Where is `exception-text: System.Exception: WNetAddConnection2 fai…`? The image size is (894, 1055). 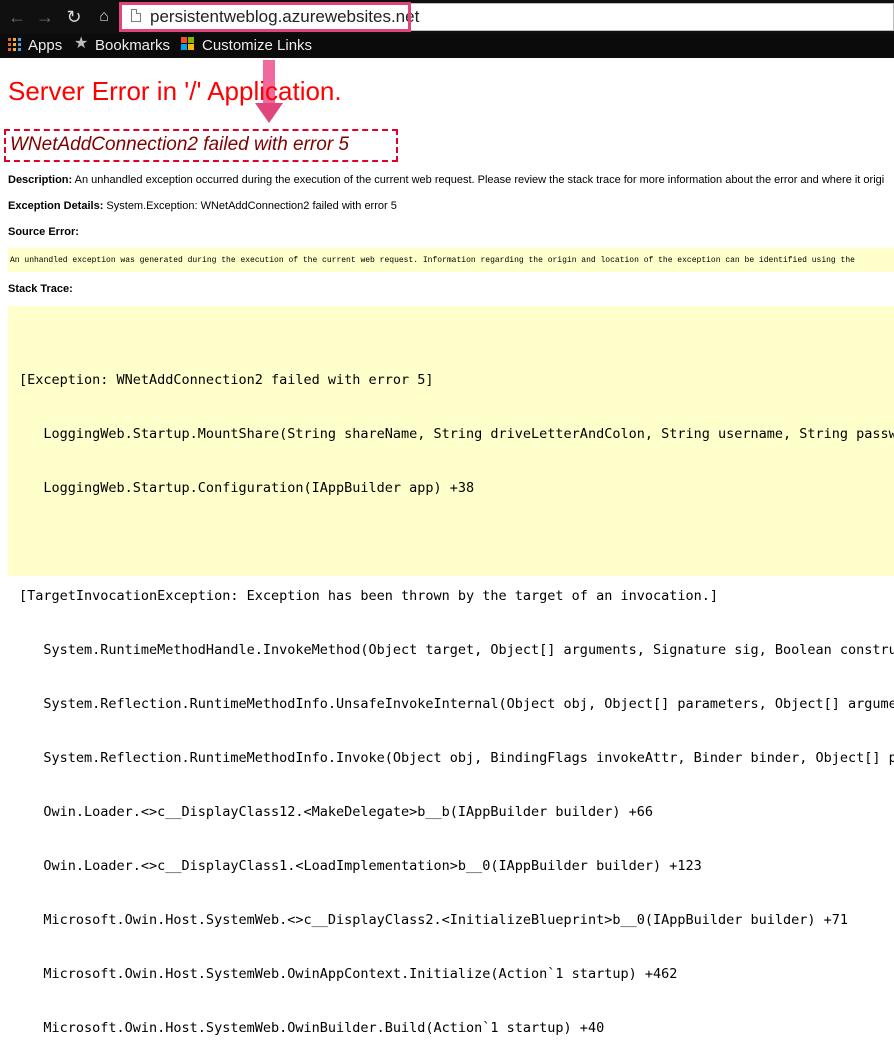
exception-text: System.Exception: WNetAddConnection2 fai… is located at coordinates (251, 206).